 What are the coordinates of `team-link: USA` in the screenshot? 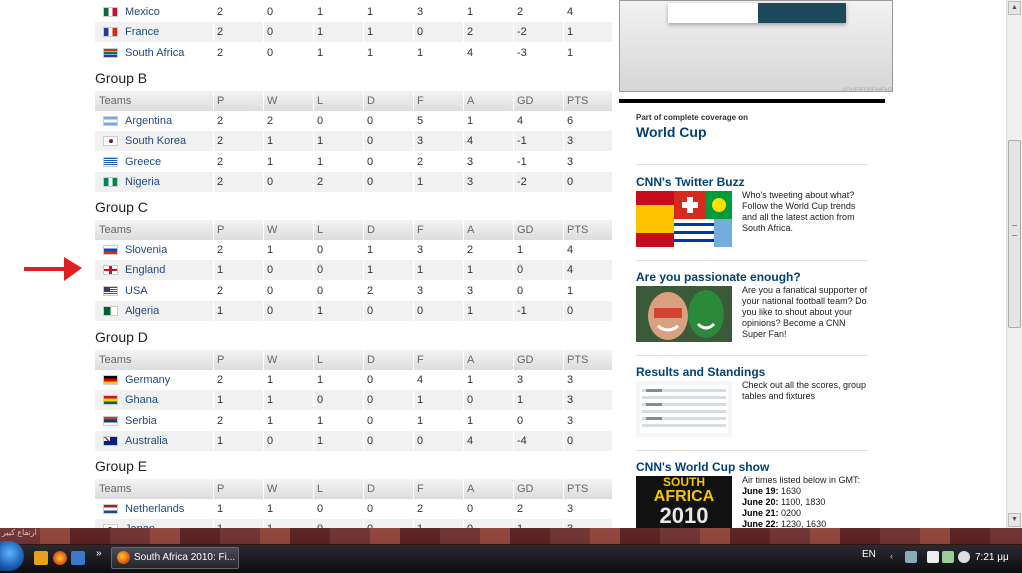 It's located at (136, 291).